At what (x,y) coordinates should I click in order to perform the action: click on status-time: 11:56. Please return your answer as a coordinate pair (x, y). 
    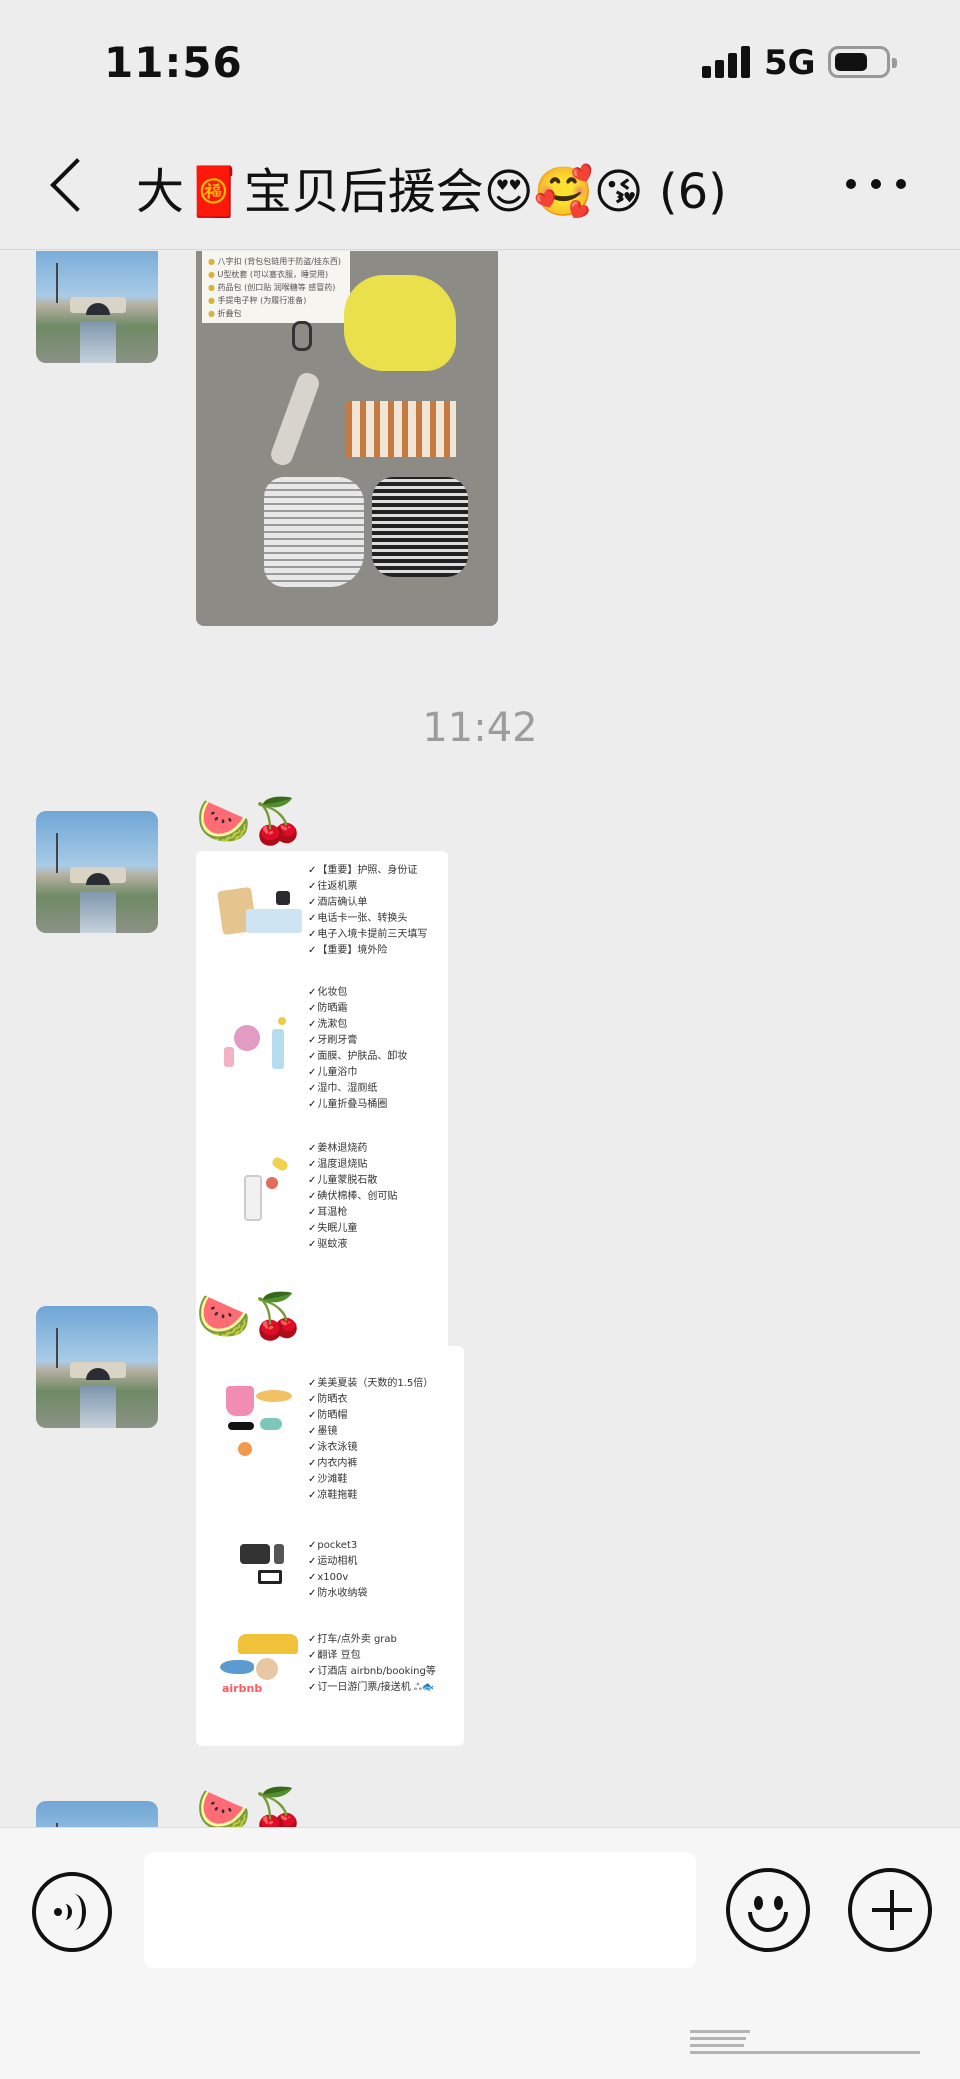
    Looking at the image, I should click on (173, 62).